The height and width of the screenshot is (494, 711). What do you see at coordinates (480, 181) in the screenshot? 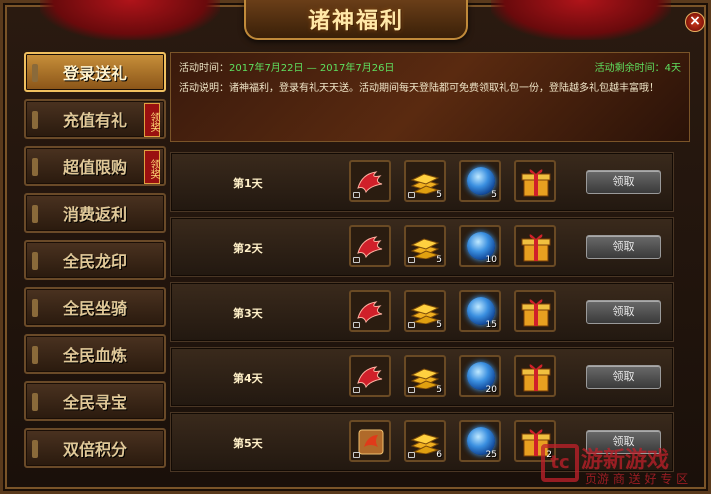
I see `reward-slot-orb: 5` at bounding box center [480, 181].